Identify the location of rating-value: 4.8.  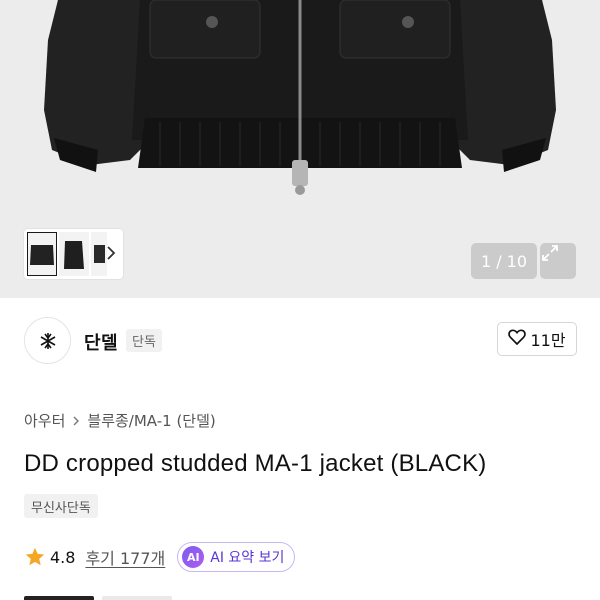
(63, 557).